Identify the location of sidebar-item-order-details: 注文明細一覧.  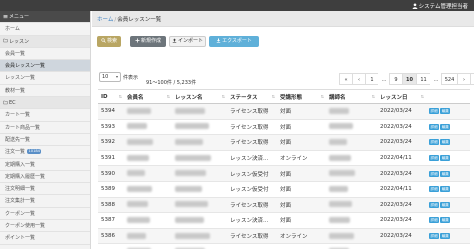
(45, 189).